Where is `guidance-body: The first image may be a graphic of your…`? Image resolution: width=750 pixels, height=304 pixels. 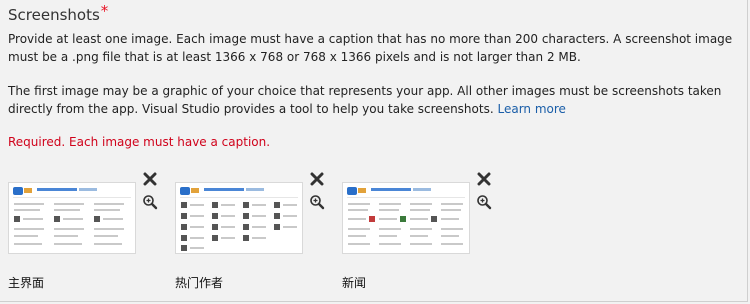
guidance-body: The first image may be a graphic of your… is located at coordinates (365, 100).